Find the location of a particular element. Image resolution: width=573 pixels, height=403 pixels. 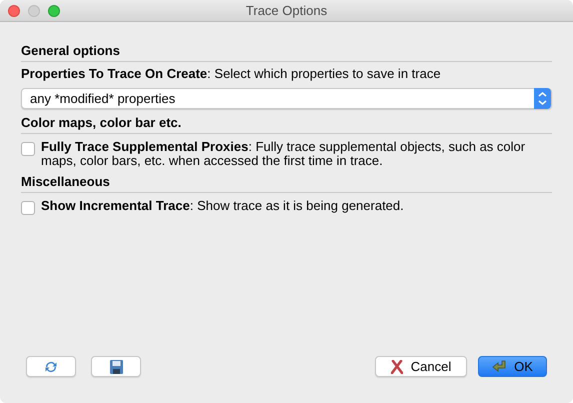

cancel-button: Cancel is located at coordinates (421, 366).